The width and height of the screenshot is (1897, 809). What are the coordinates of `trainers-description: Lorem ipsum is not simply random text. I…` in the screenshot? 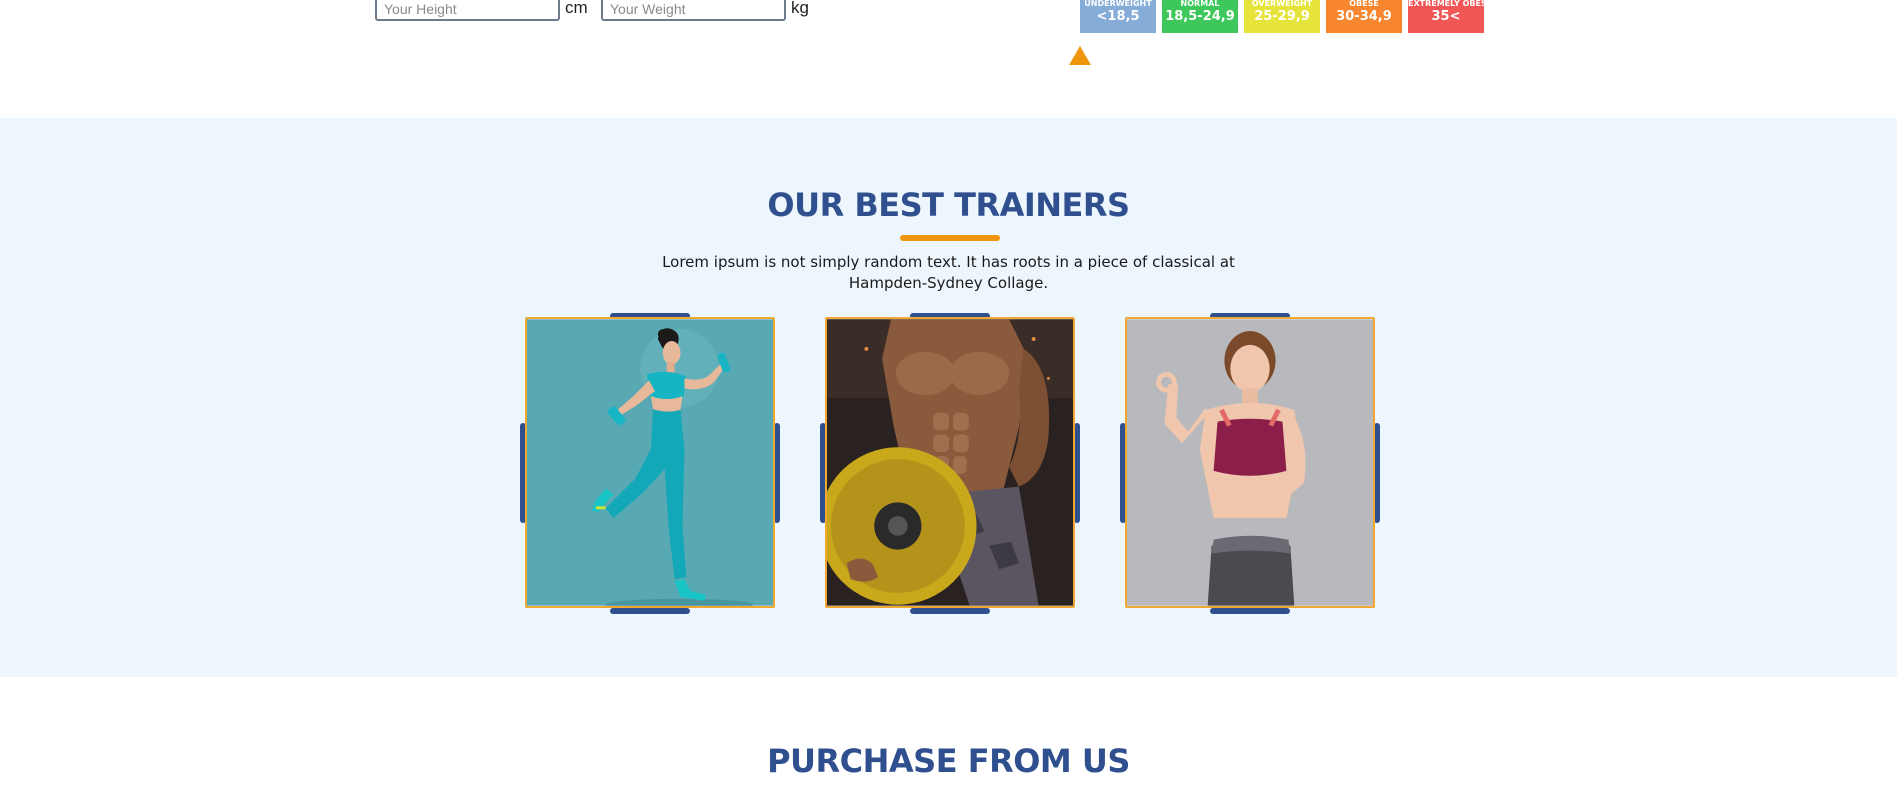 It's located at (948, 272).